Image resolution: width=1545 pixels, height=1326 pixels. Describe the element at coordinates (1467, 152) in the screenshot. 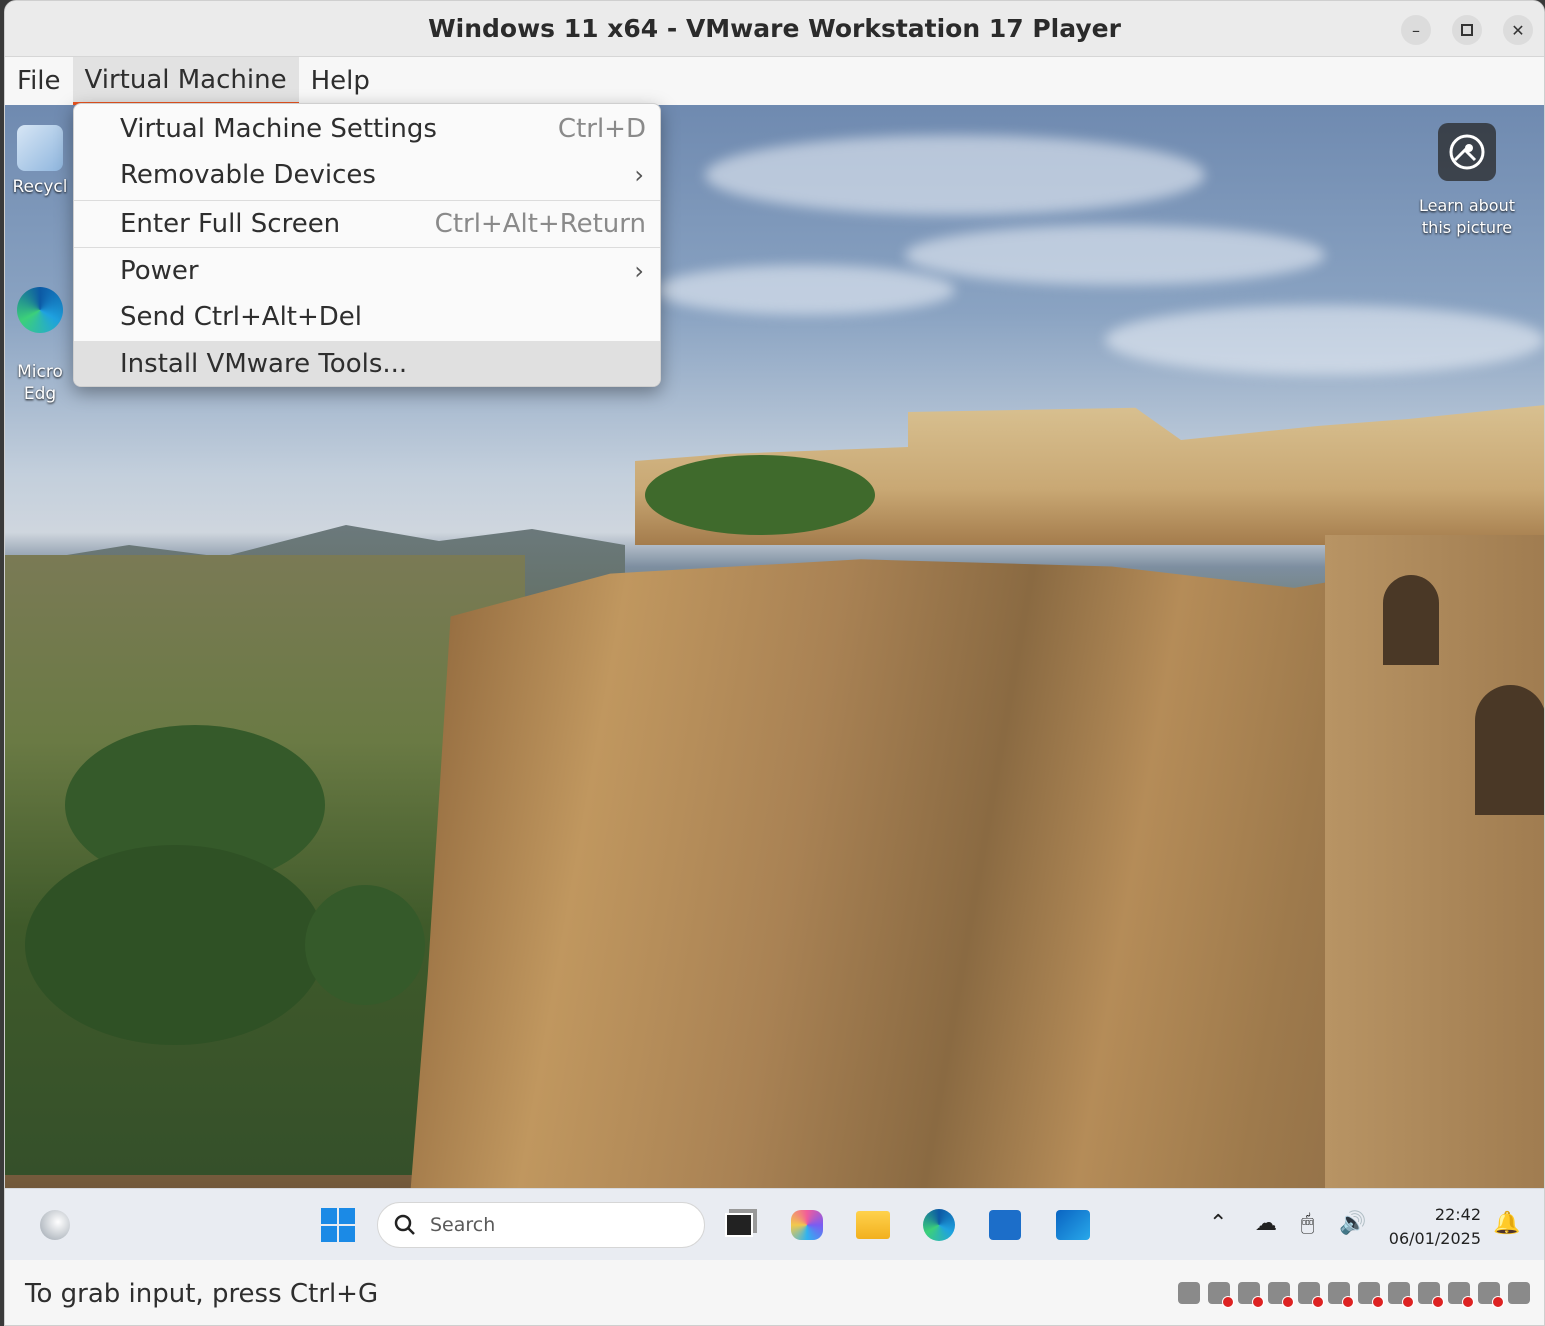

I see `camera-icon` at that location.